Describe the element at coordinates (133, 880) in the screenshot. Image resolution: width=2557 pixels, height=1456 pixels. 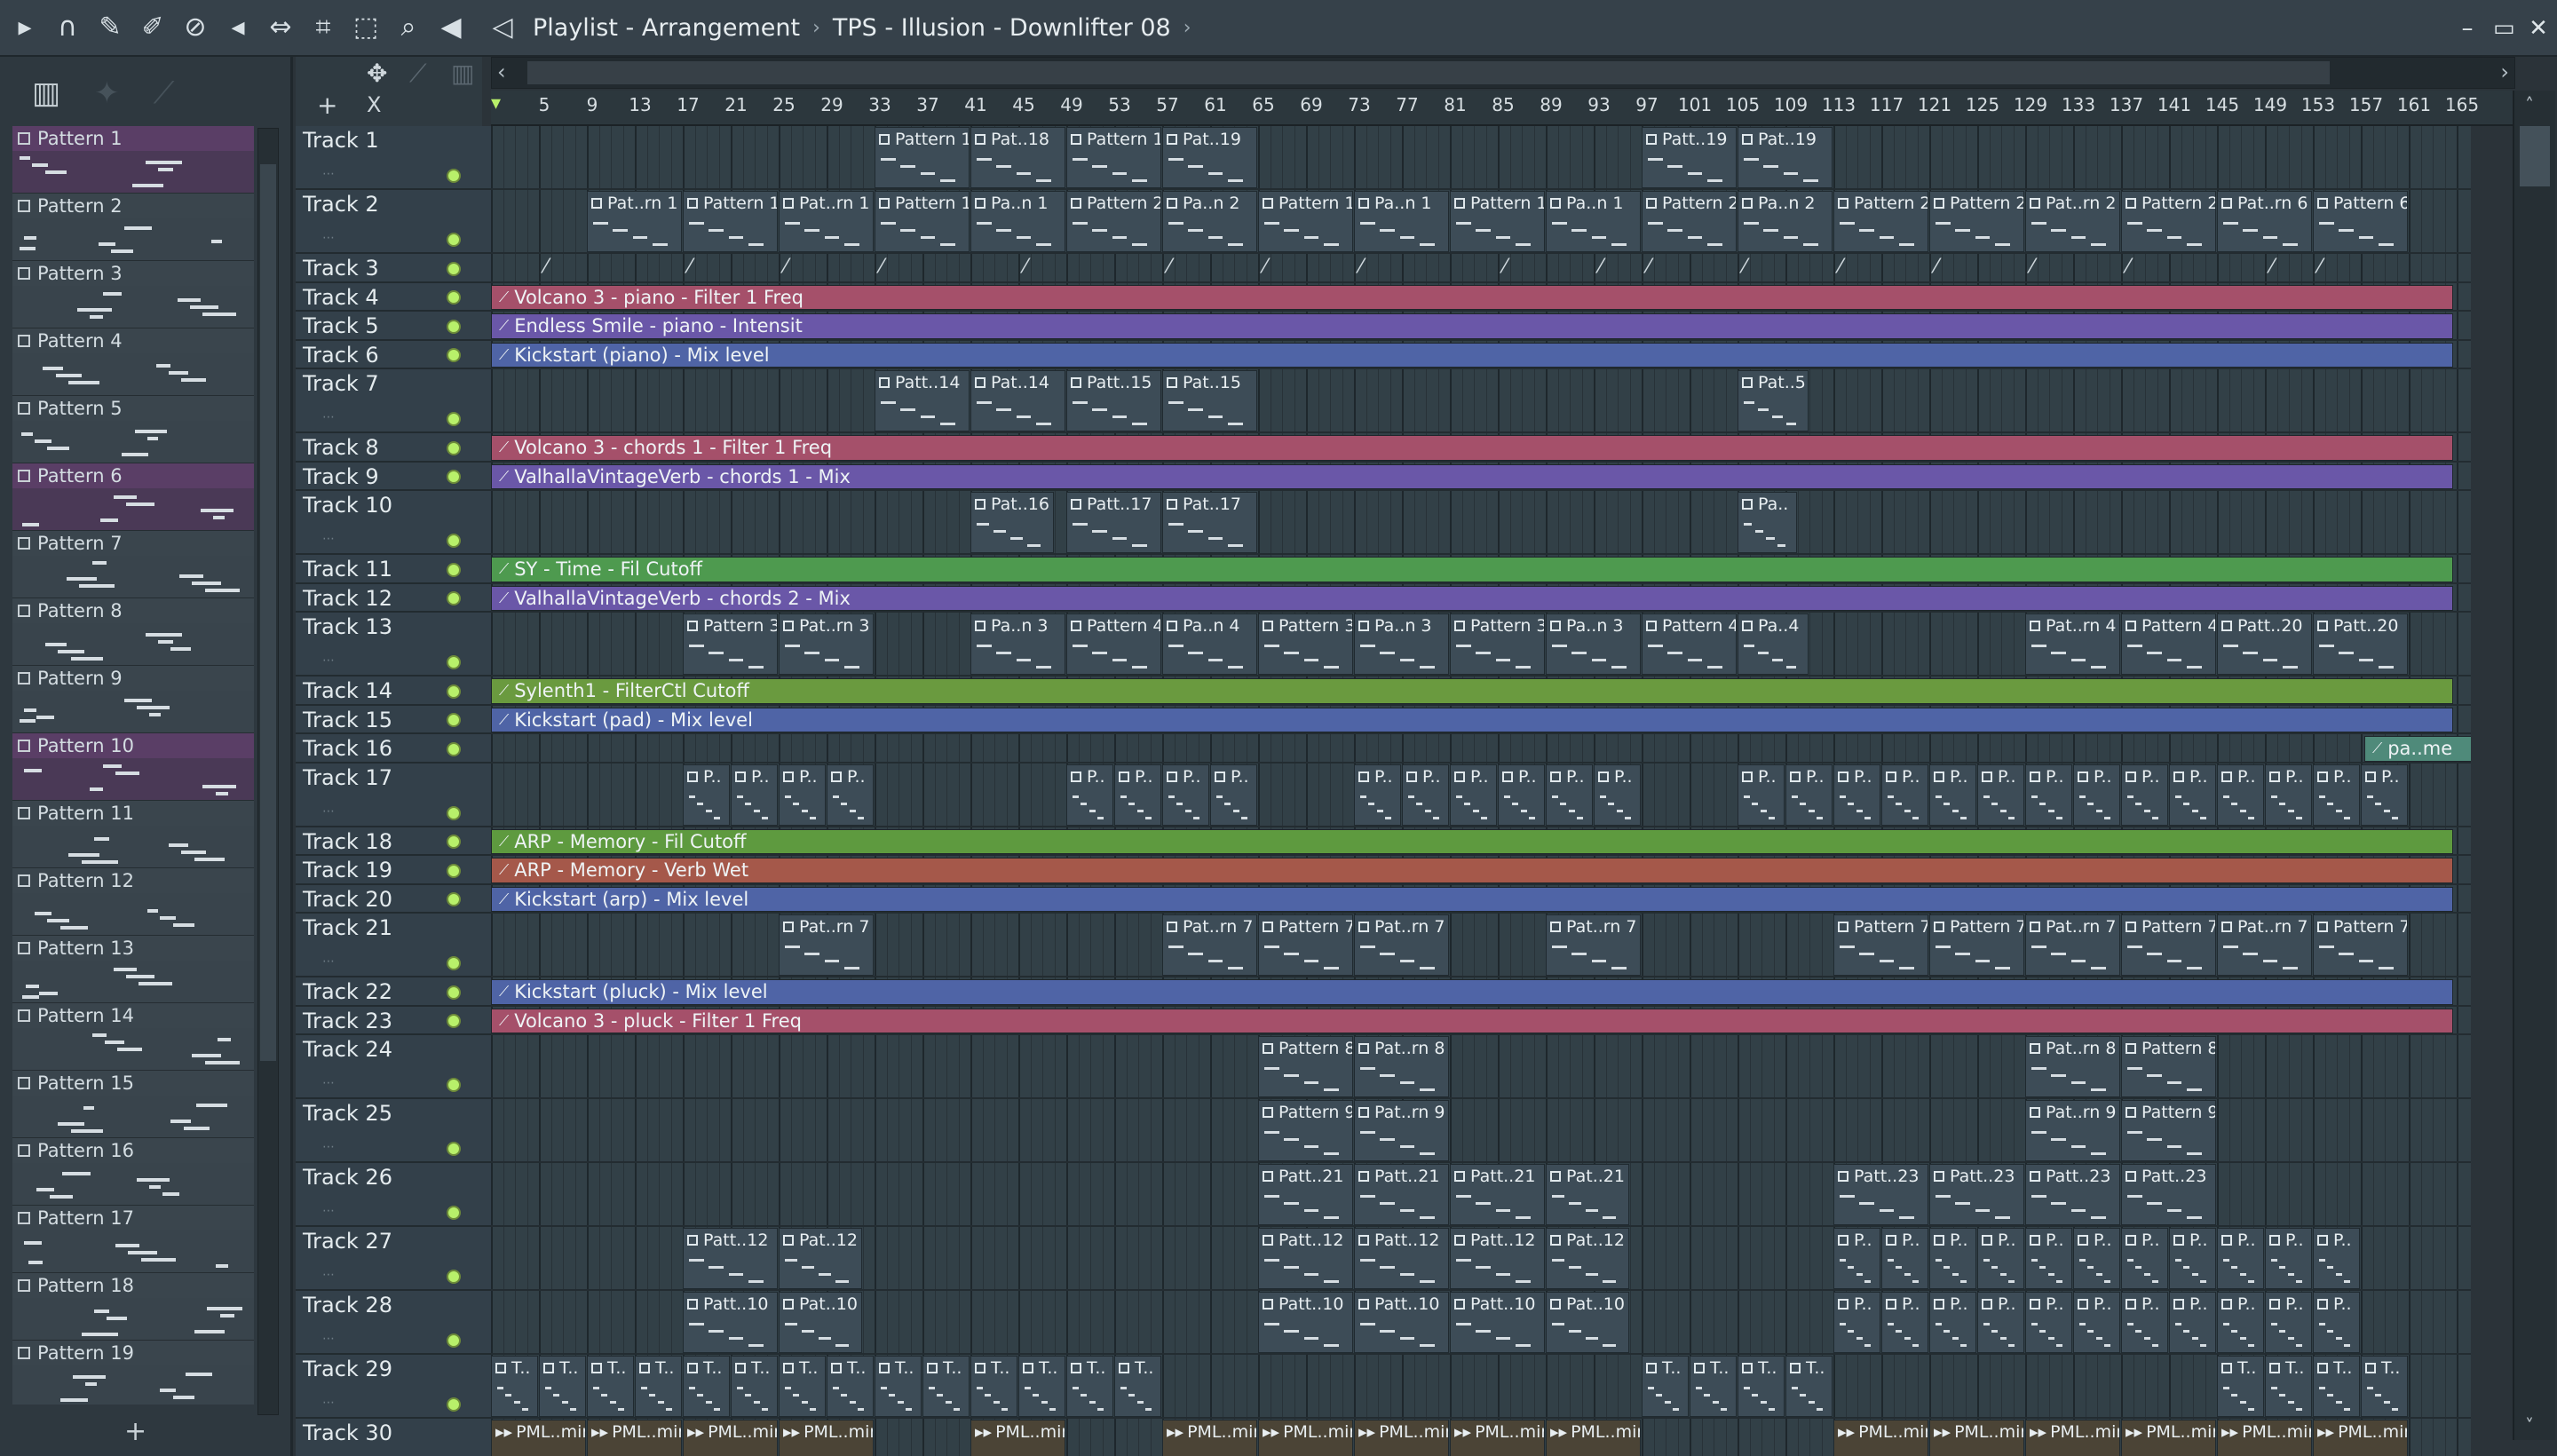
I see `pattern-item-header: Pattern 12` at that location.